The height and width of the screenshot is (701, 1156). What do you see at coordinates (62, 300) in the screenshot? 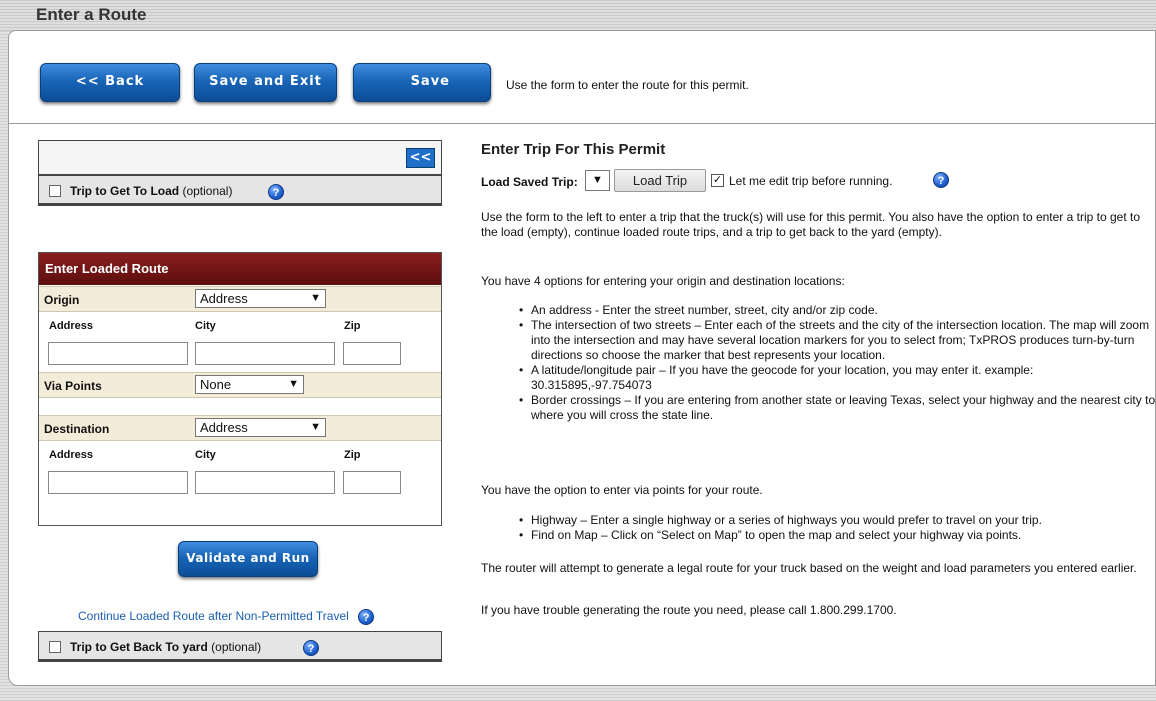
I see `origin-label: Origin` at bounding box center [62, 300].